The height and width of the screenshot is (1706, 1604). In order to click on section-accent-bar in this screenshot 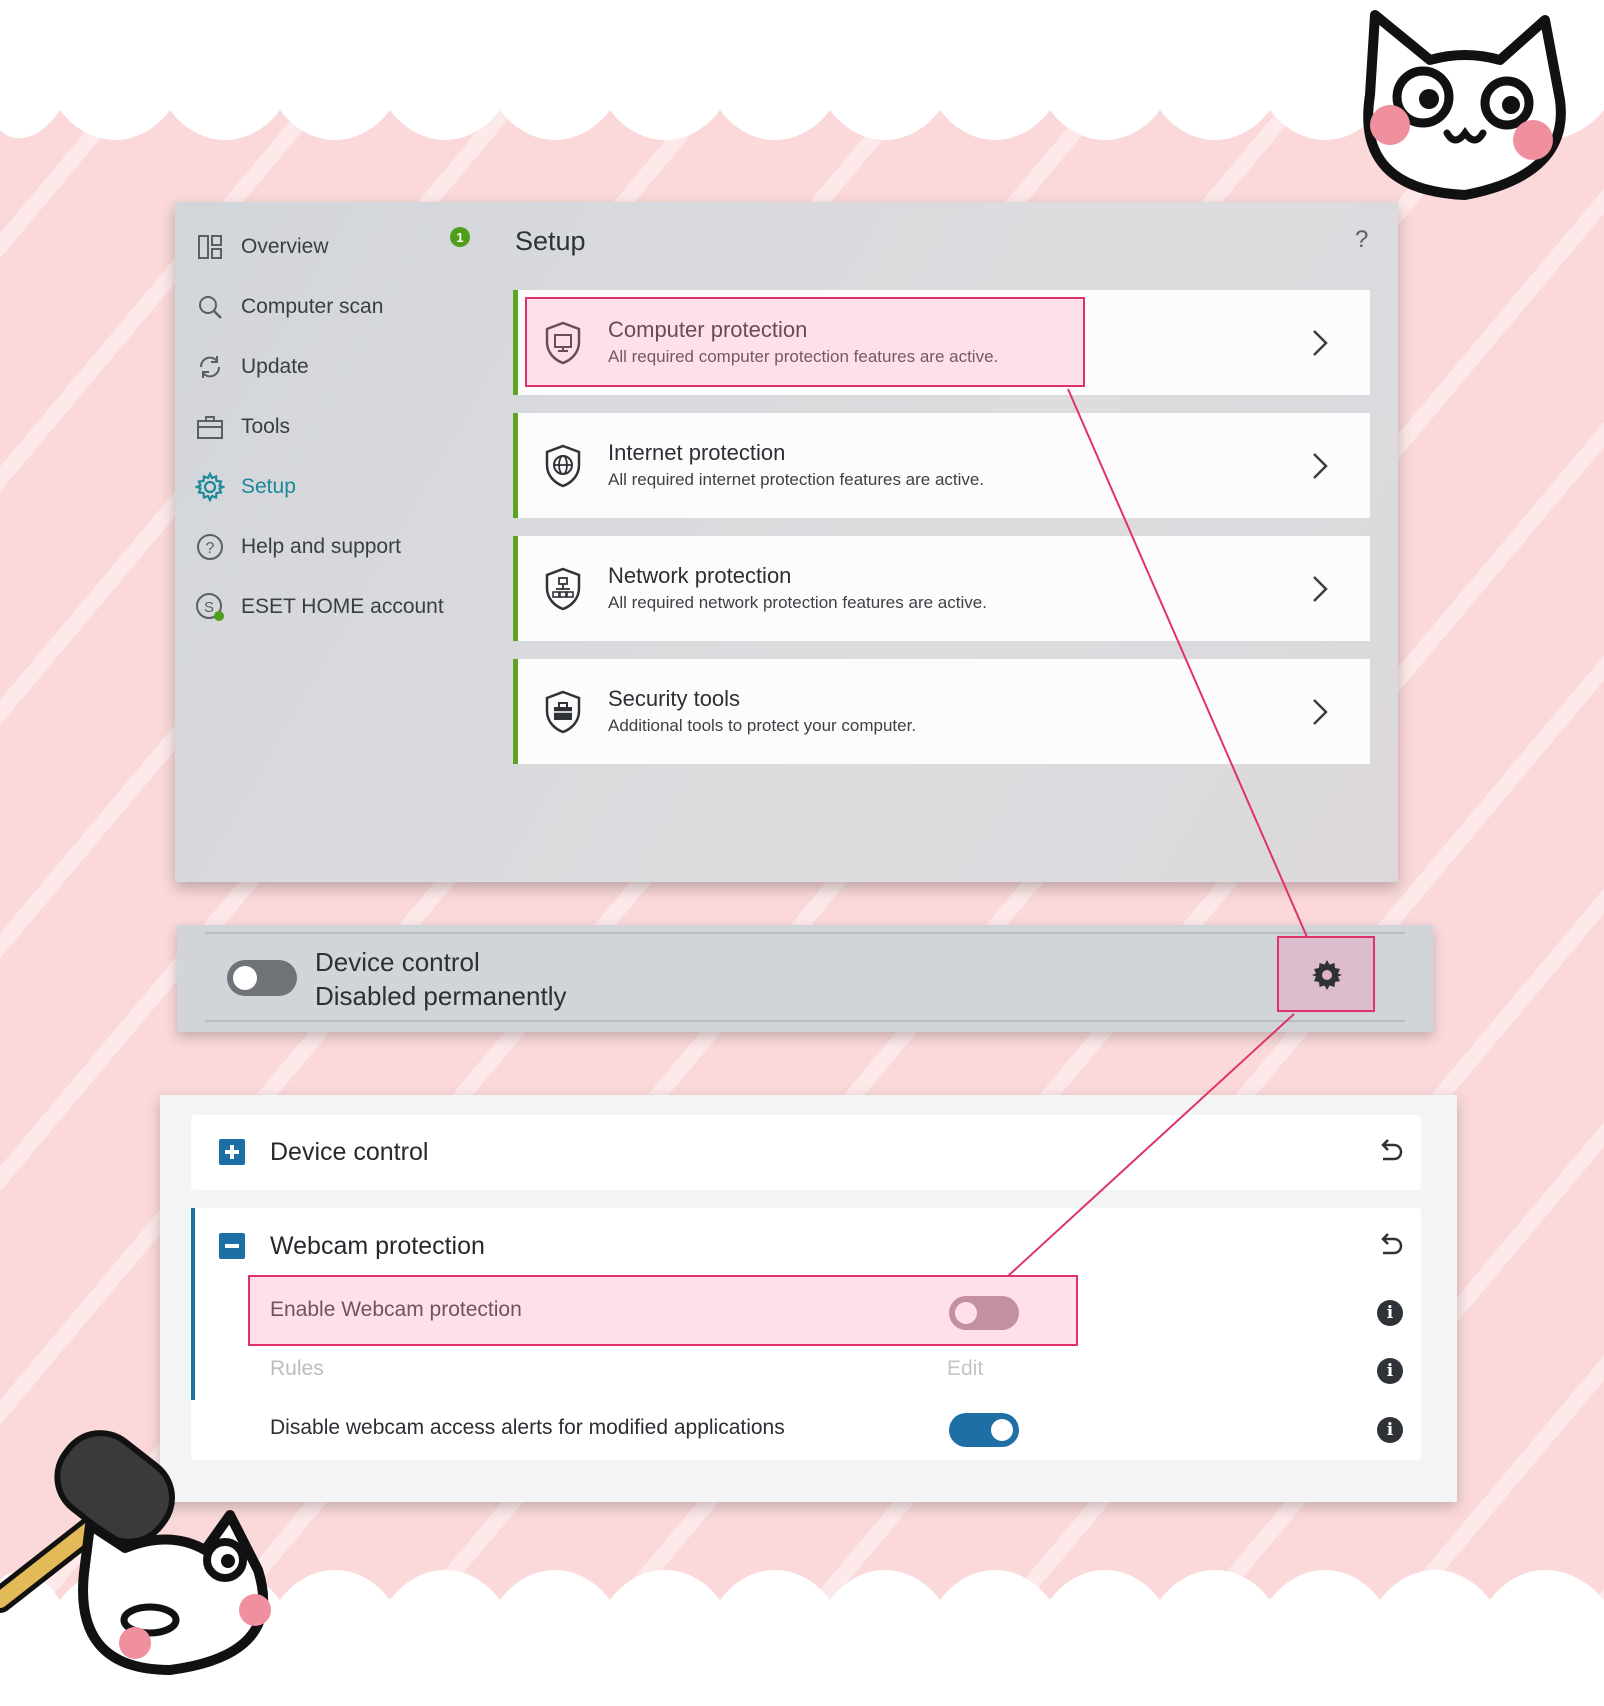, I will do `click(193, 1304)`.